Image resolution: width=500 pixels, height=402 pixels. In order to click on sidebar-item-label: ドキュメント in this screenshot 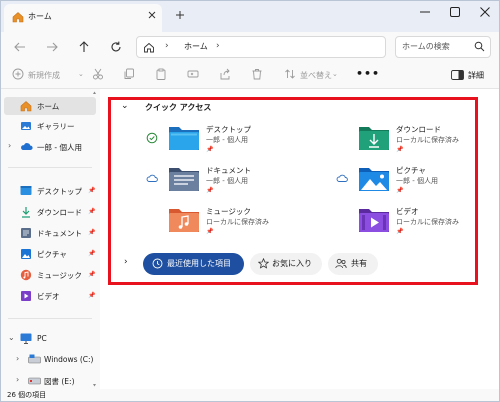, I will do `click(59, 233)`.